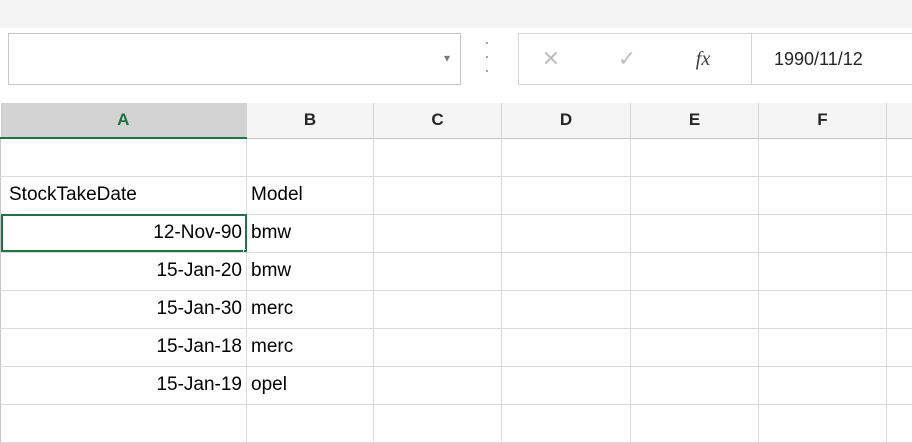 The image size is (912, 443). Describe the element at coordinates (310, 195) in the screenshot. I see `cell: Model` at that location.